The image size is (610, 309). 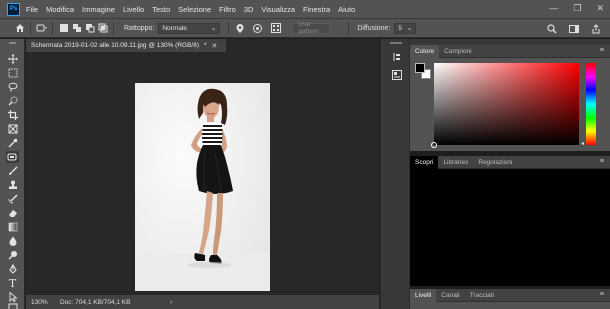 I want to click on dodge-icon, so click(x=12, y=255).